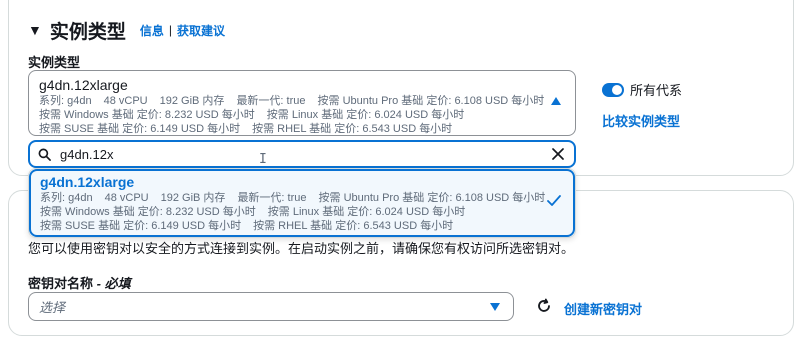  I want to click on toggle-knob, so click(617, 89).